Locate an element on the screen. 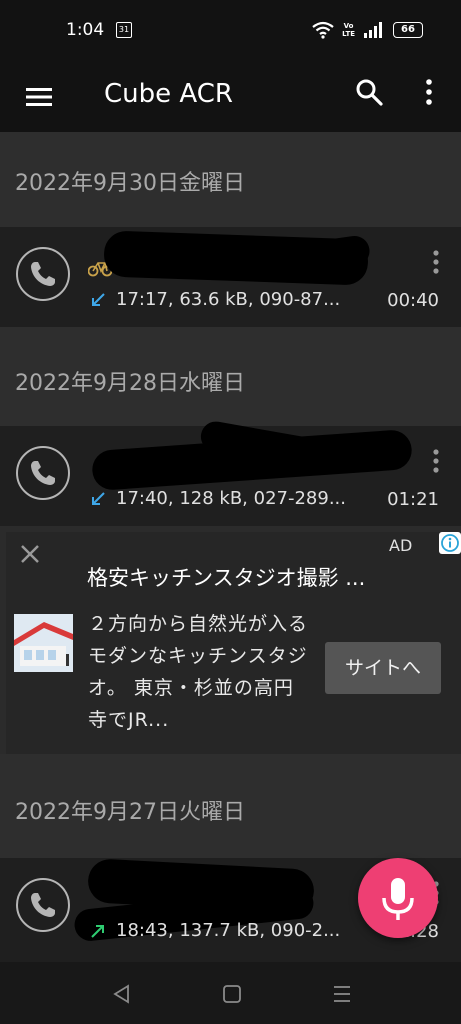  ad-label: AD is located at coordinates (401, 545).